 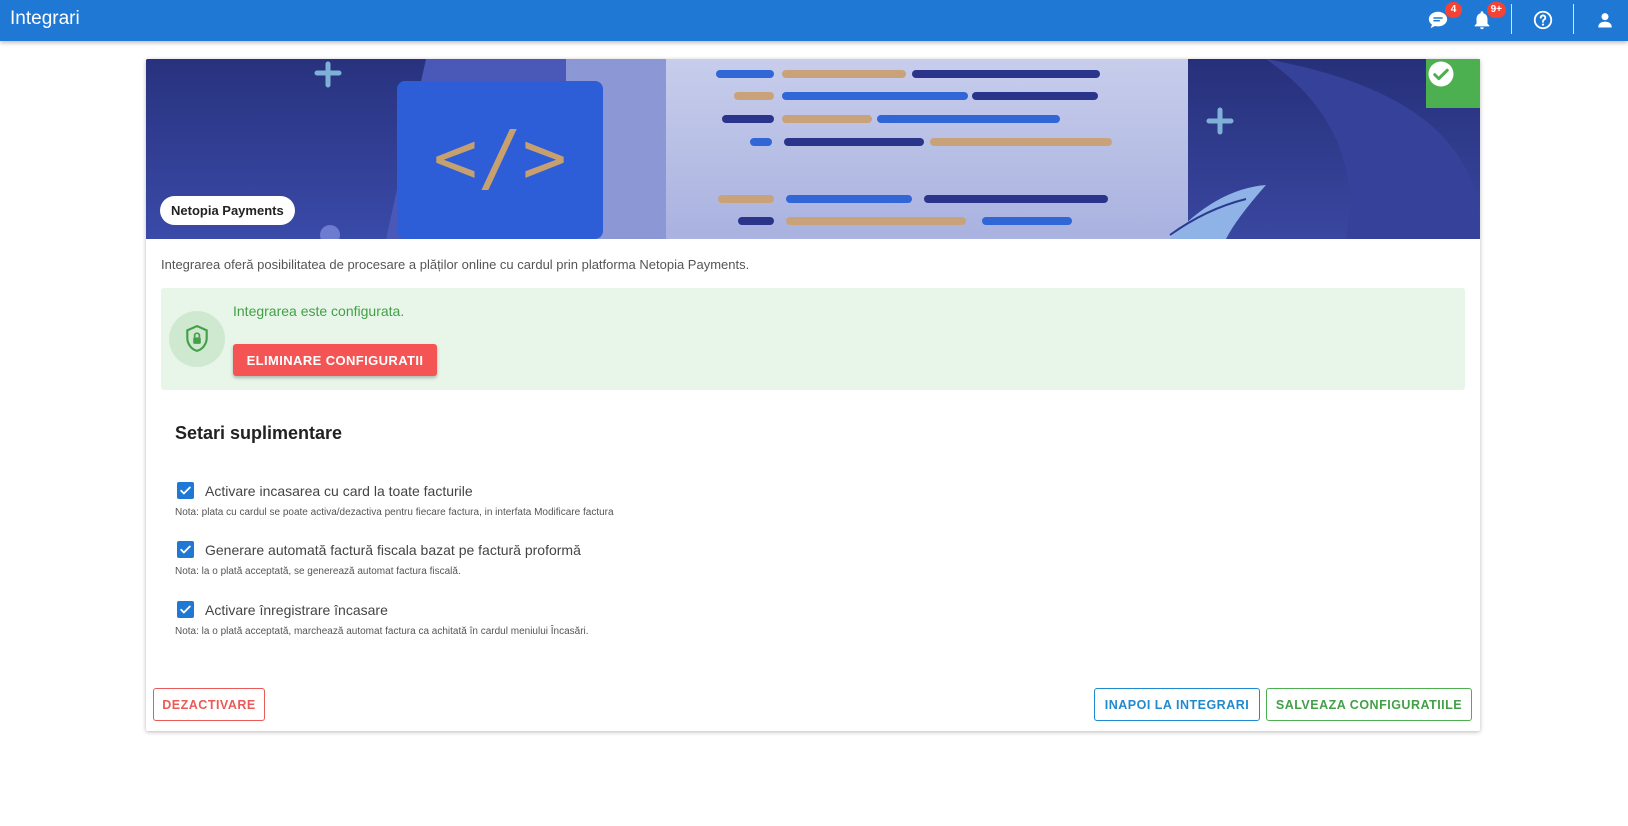 I want to click on help-icon, so click(x=1543, y=20).